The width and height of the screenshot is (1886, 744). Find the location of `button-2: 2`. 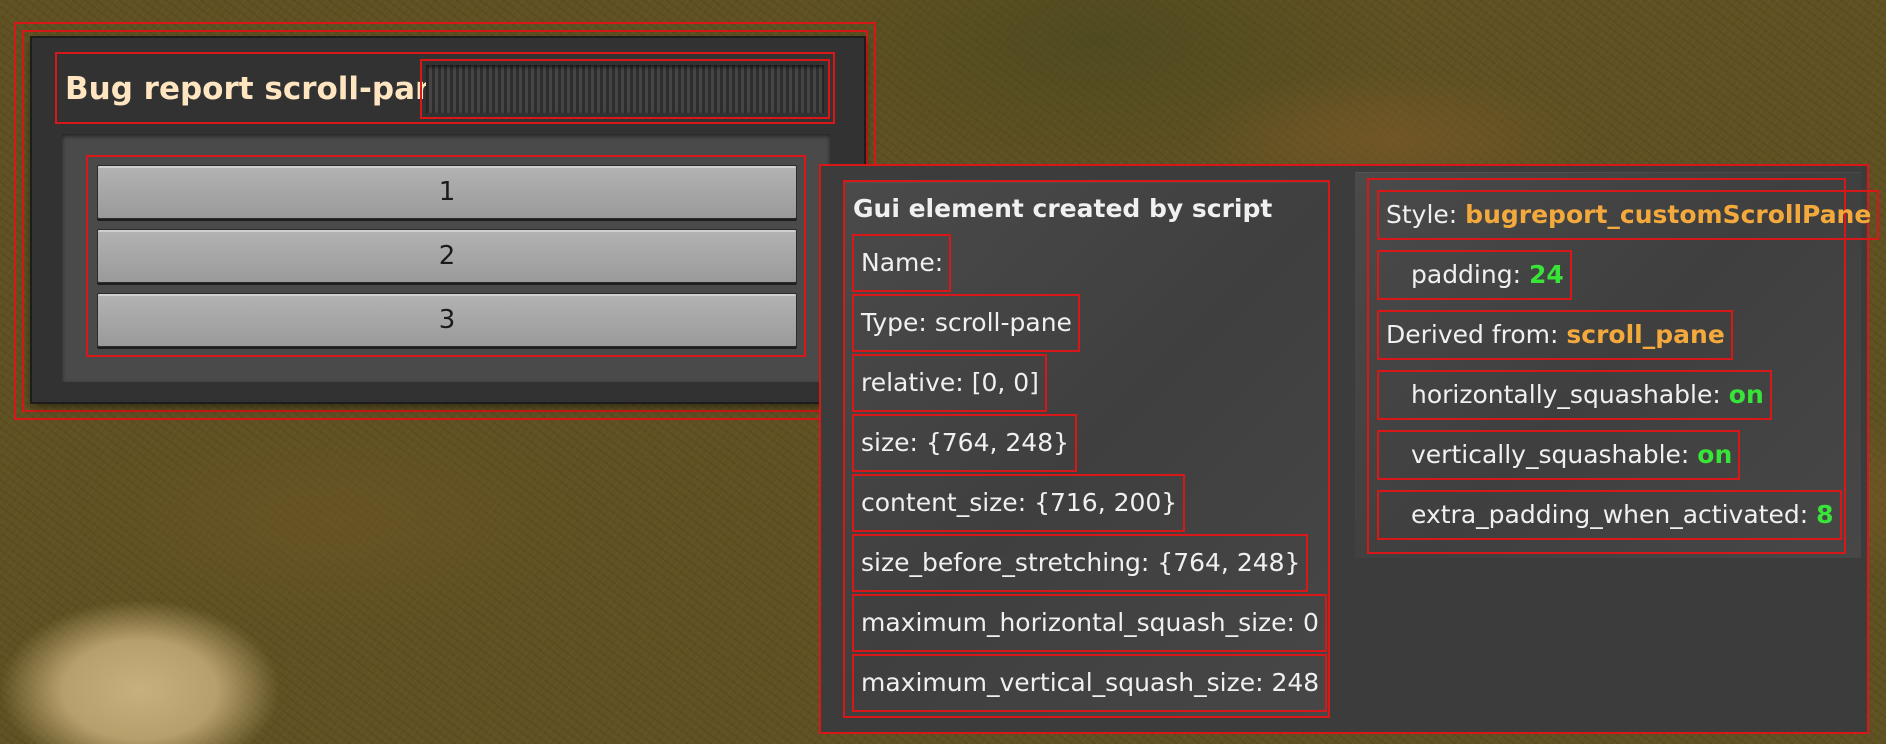

button-2: 2 is located at coordinates (447, 256).